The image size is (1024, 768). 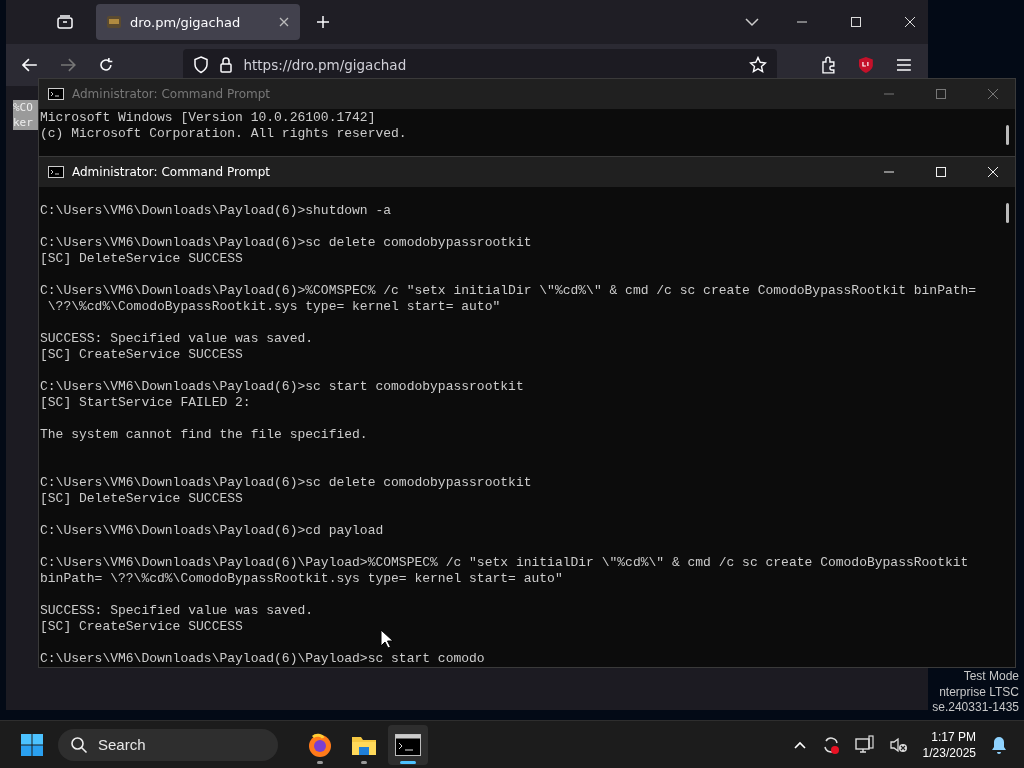 I want to click on menu-icon, so click(x=904, y=65).